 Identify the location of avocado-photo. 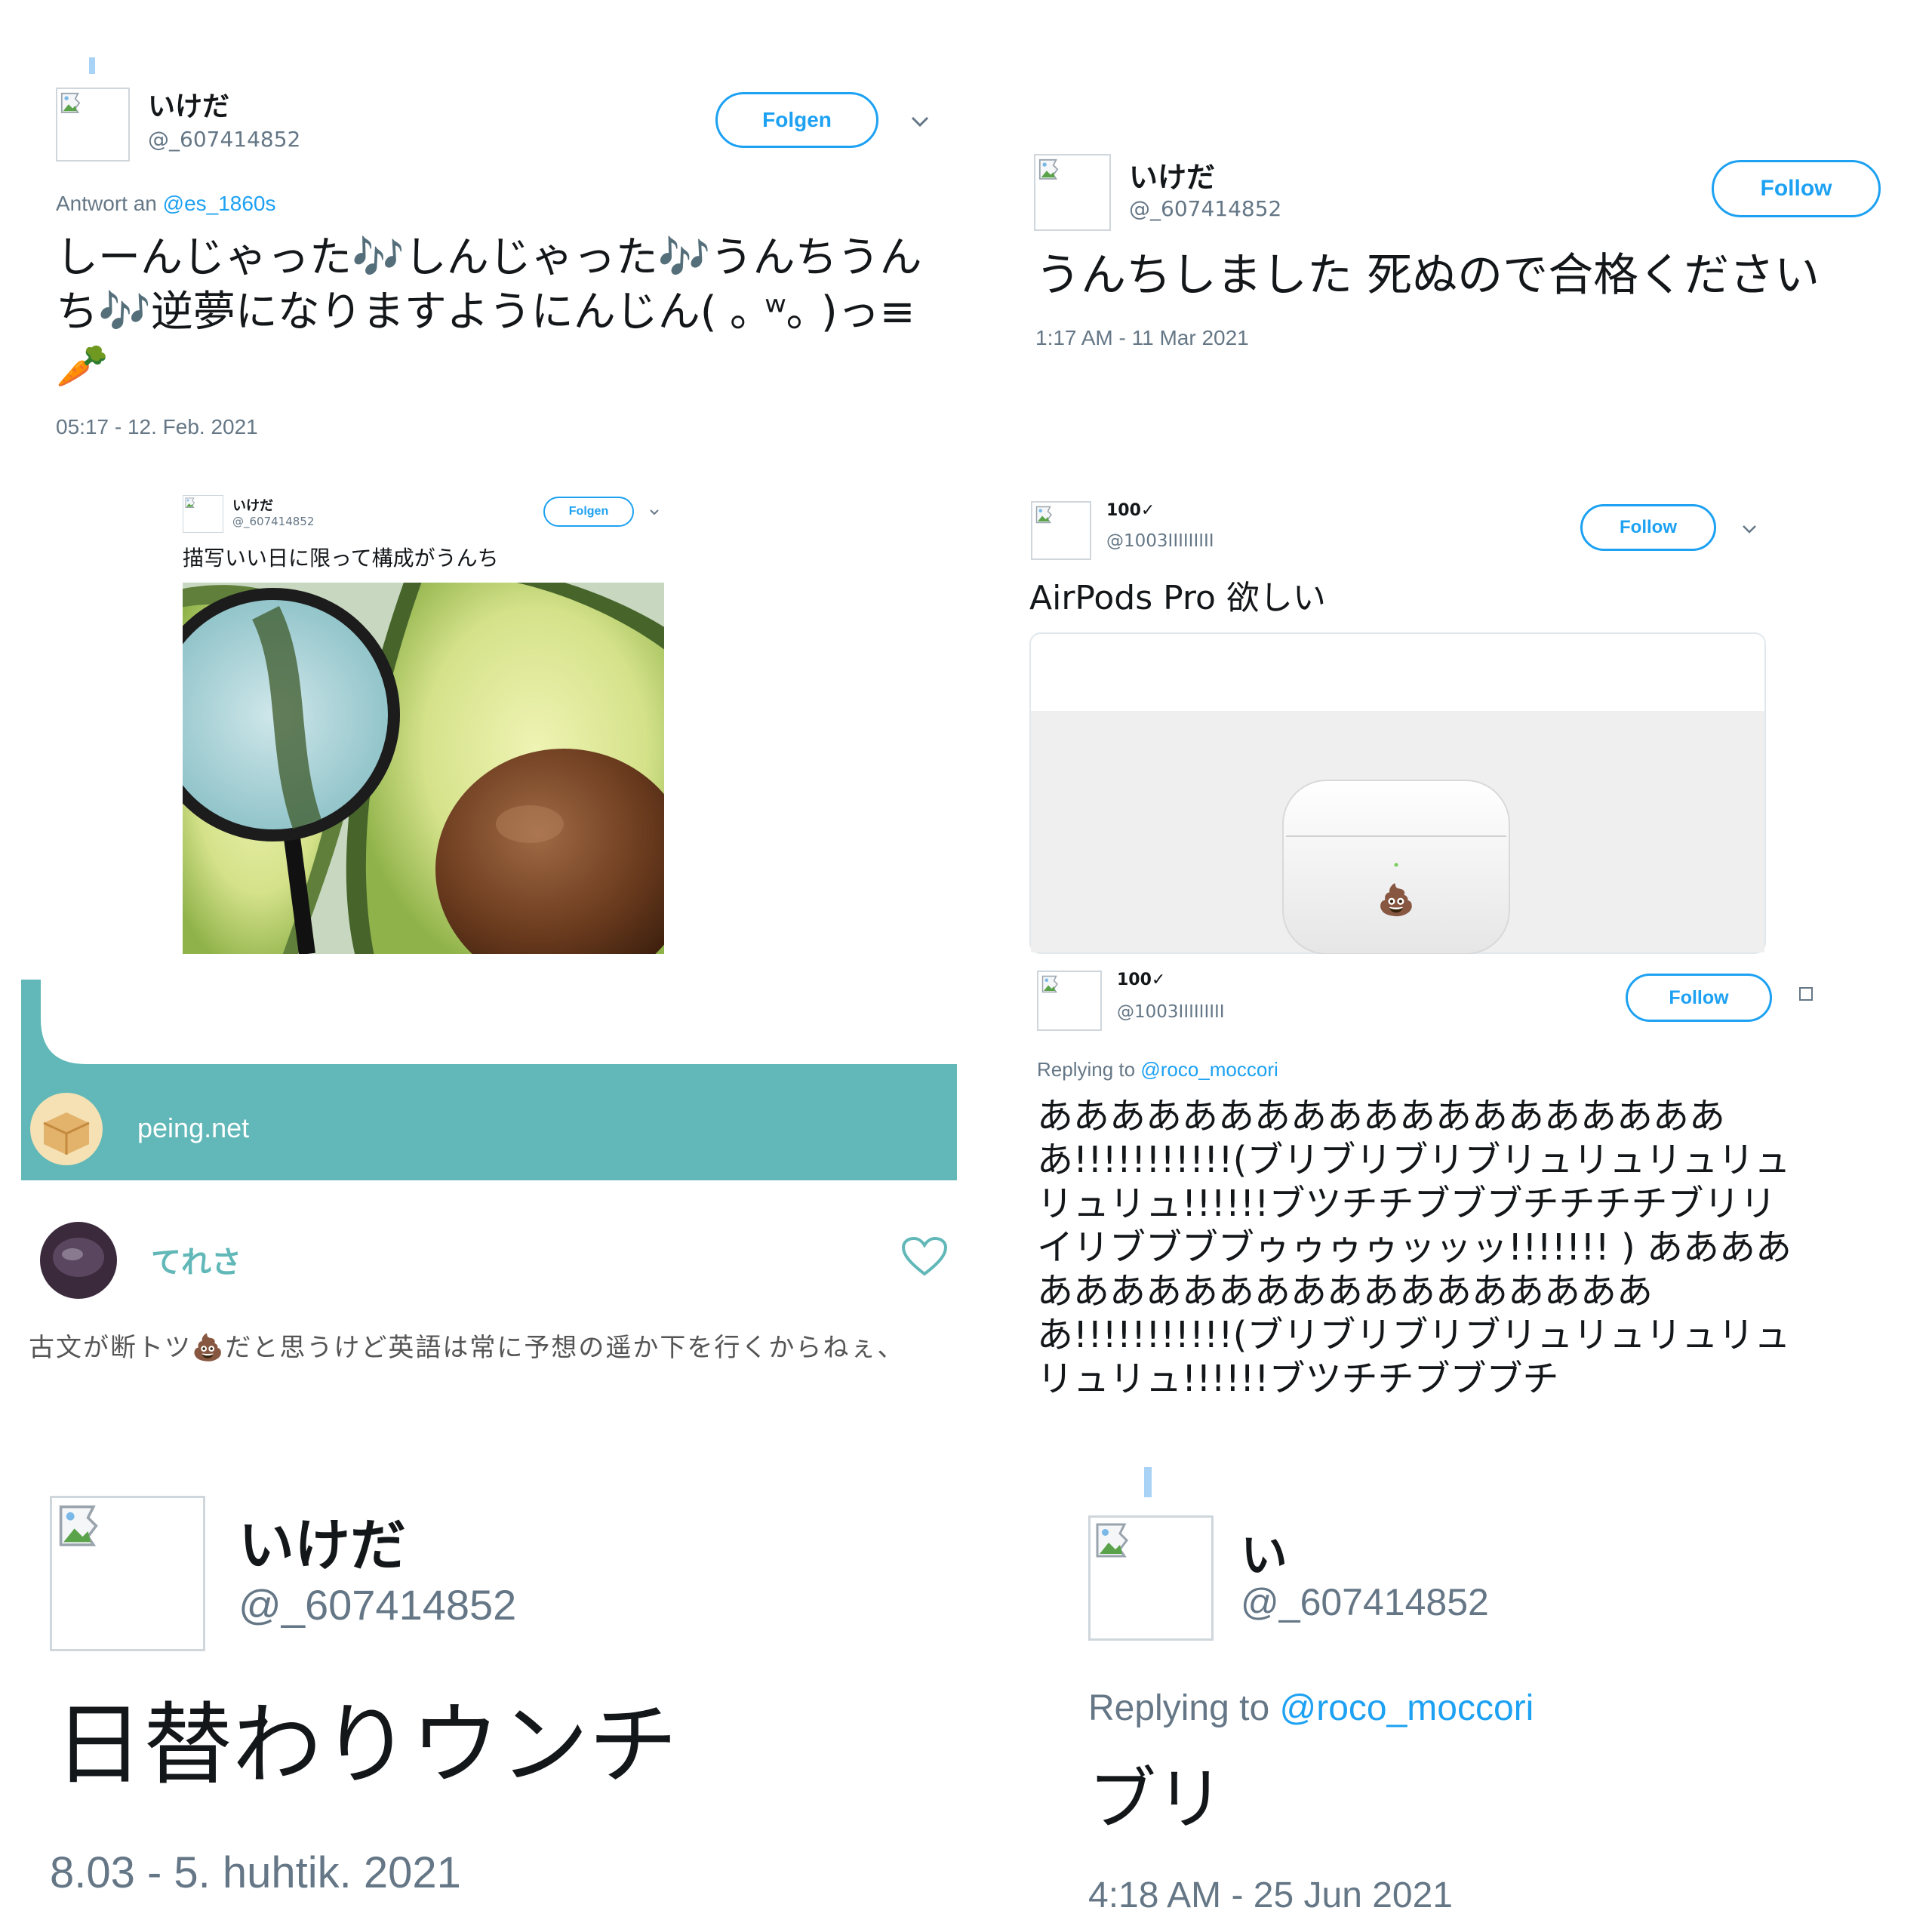
(423, 768).